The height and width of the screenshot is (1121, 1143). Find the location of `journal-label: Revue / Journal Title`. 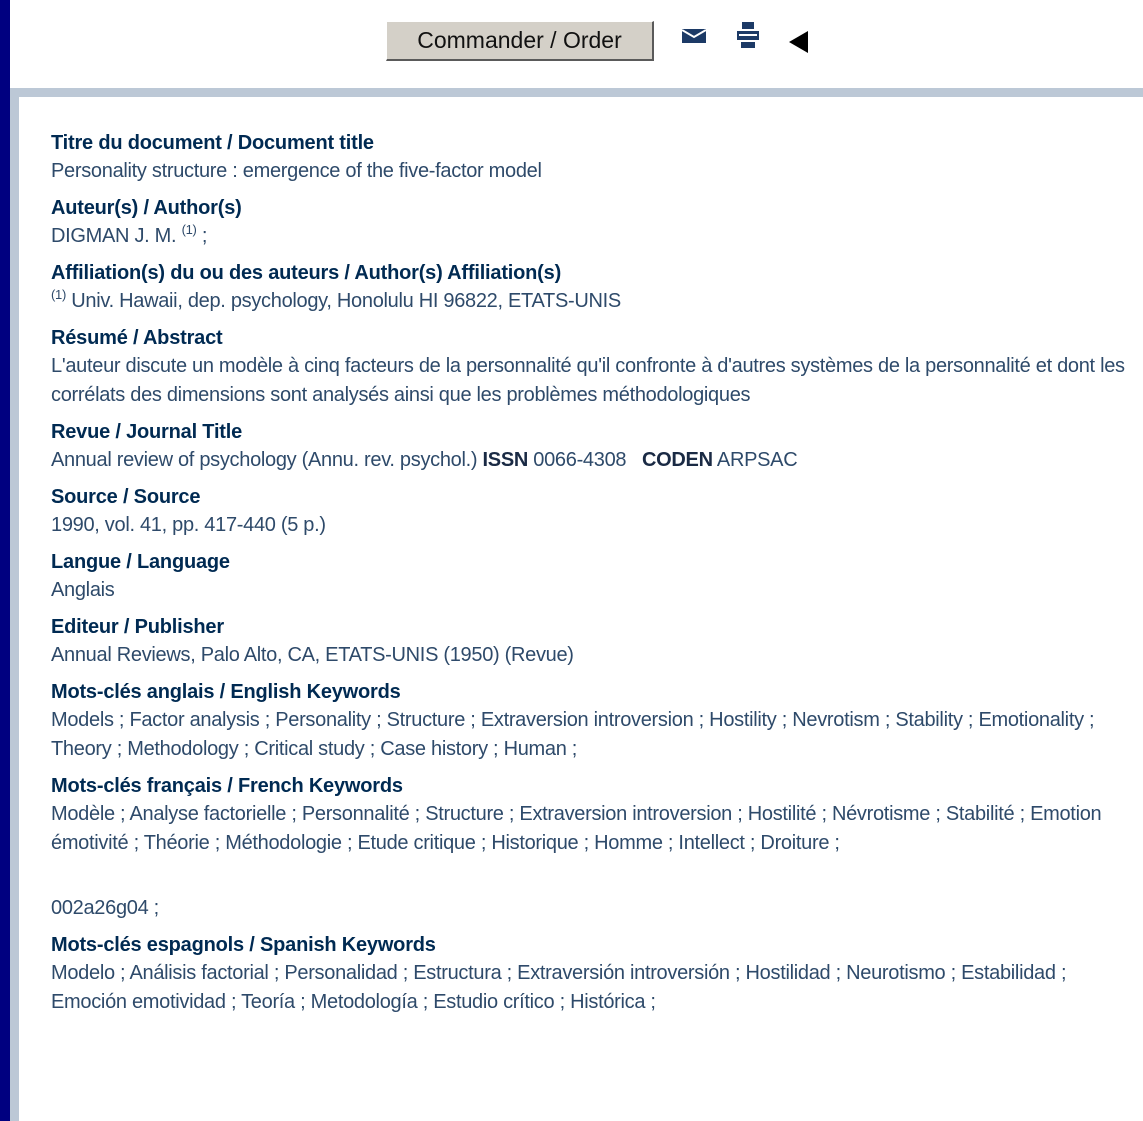

journal-label: Revue / Journal Title is located at coordinates (147, 432).